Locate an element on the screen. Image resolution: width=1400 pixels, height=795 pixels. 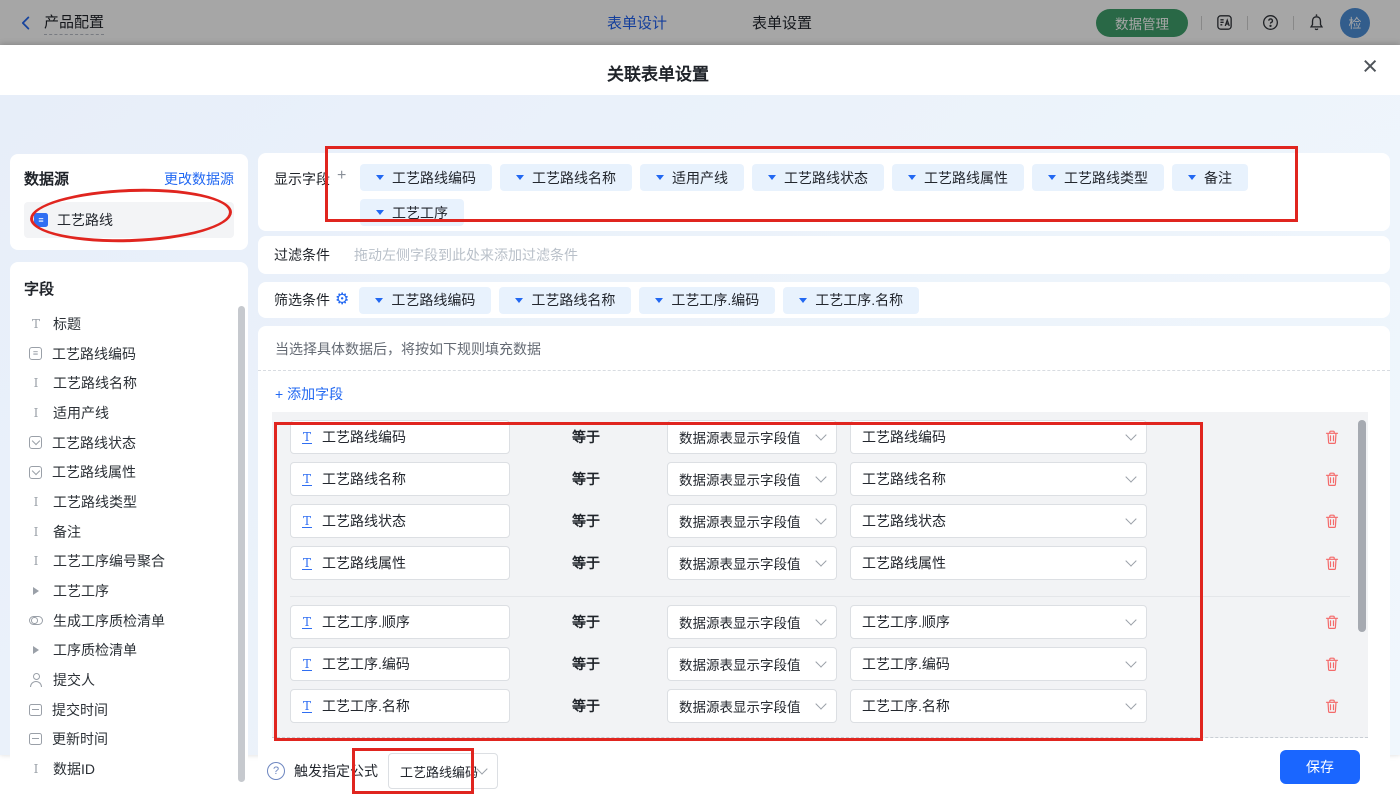
display-field-tag-label: 工艺路线类型 is located at coordinates (1106, 177).